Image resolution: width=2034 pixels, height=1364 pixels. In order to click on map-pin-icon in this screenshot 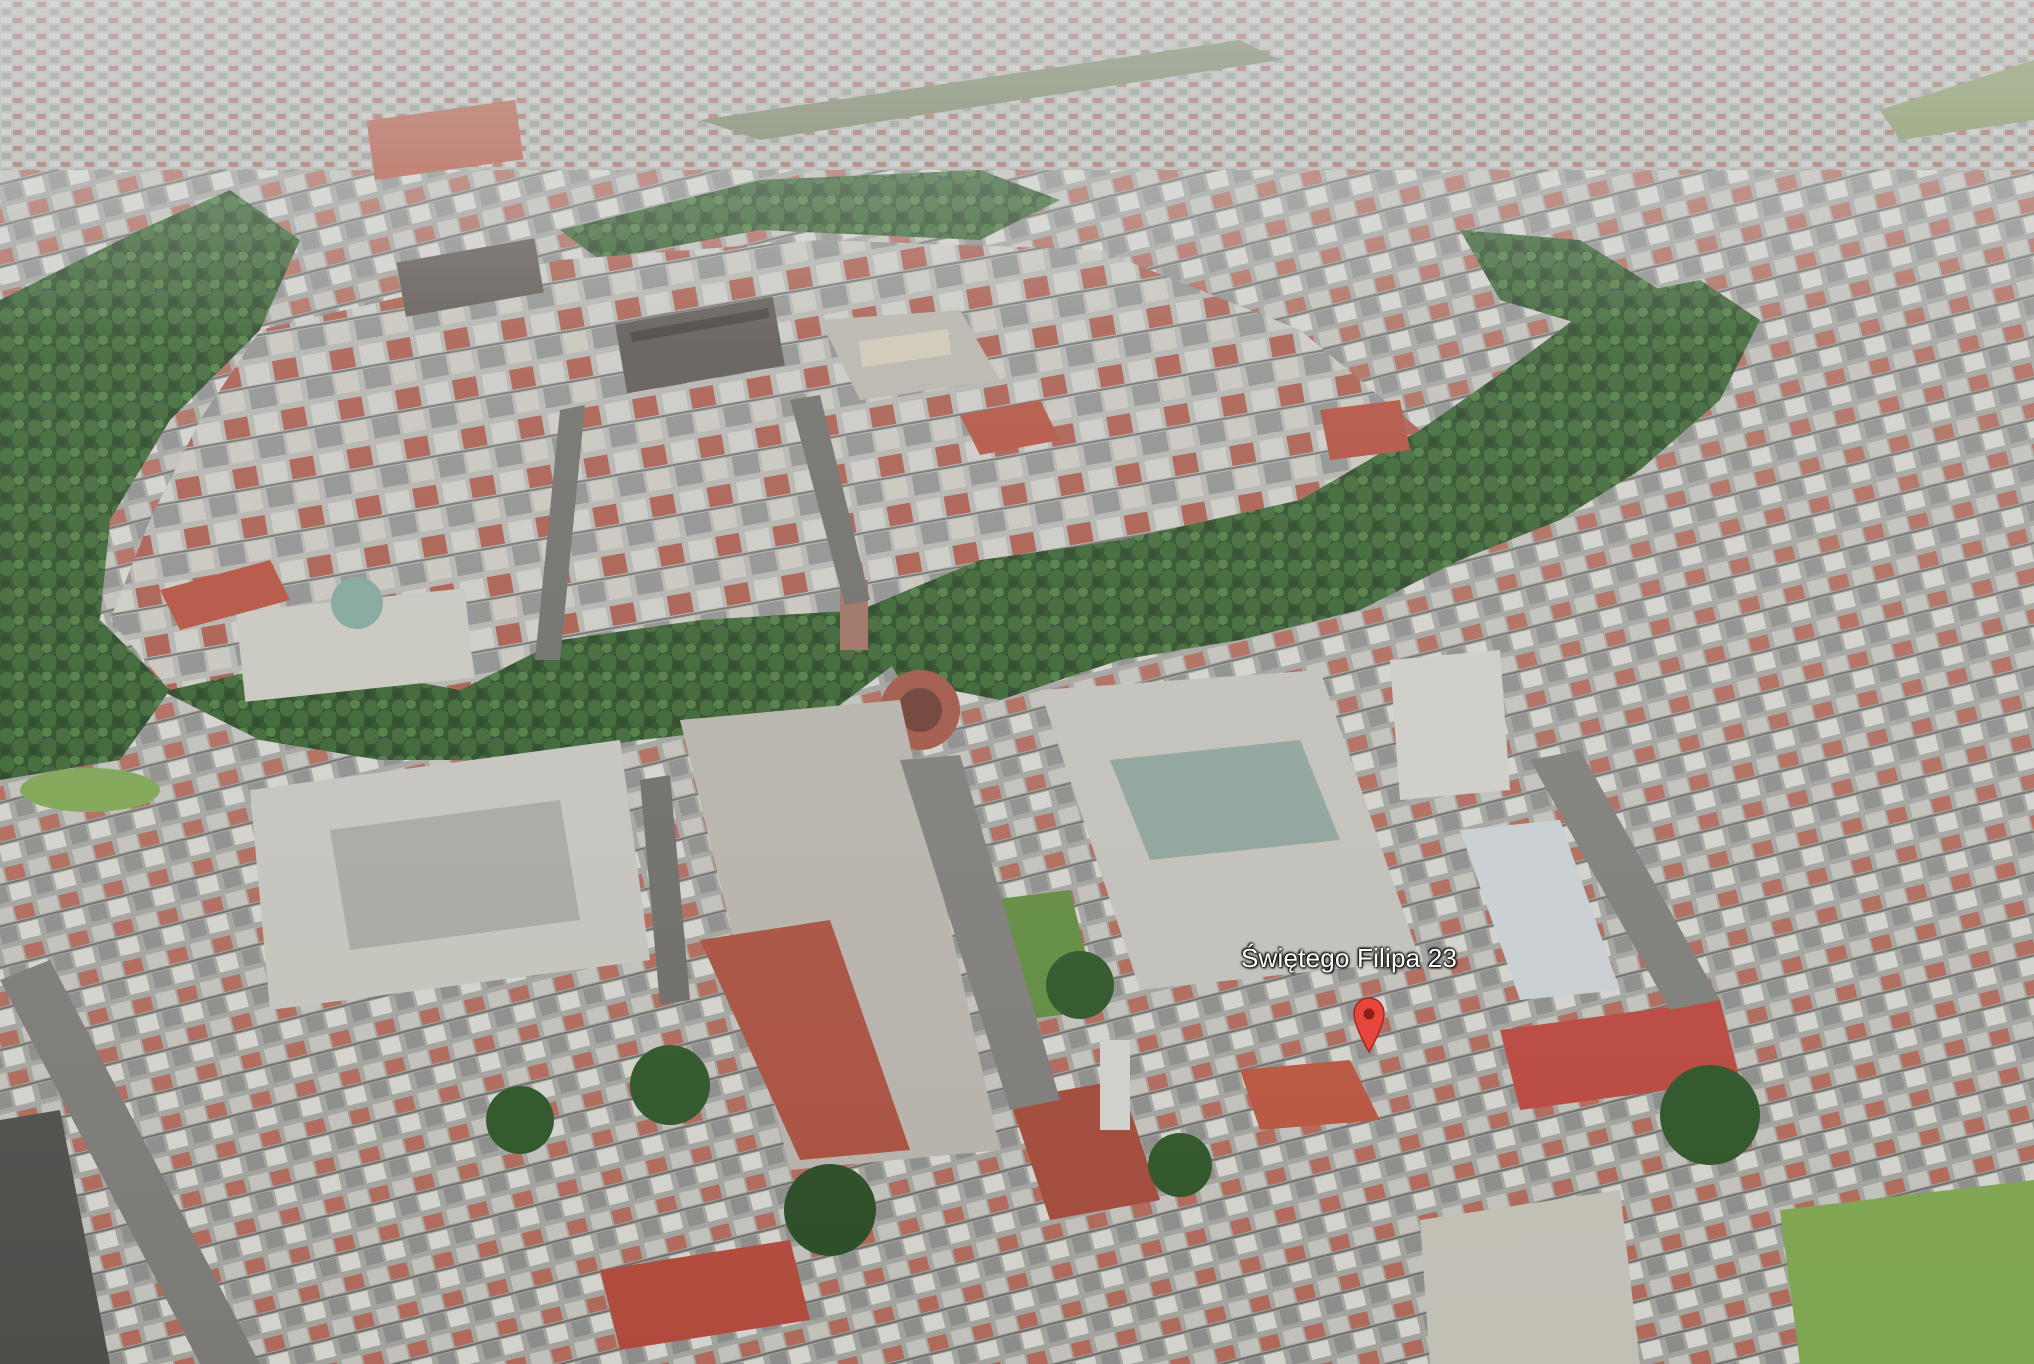, I will do `click(1369, 1026)`.